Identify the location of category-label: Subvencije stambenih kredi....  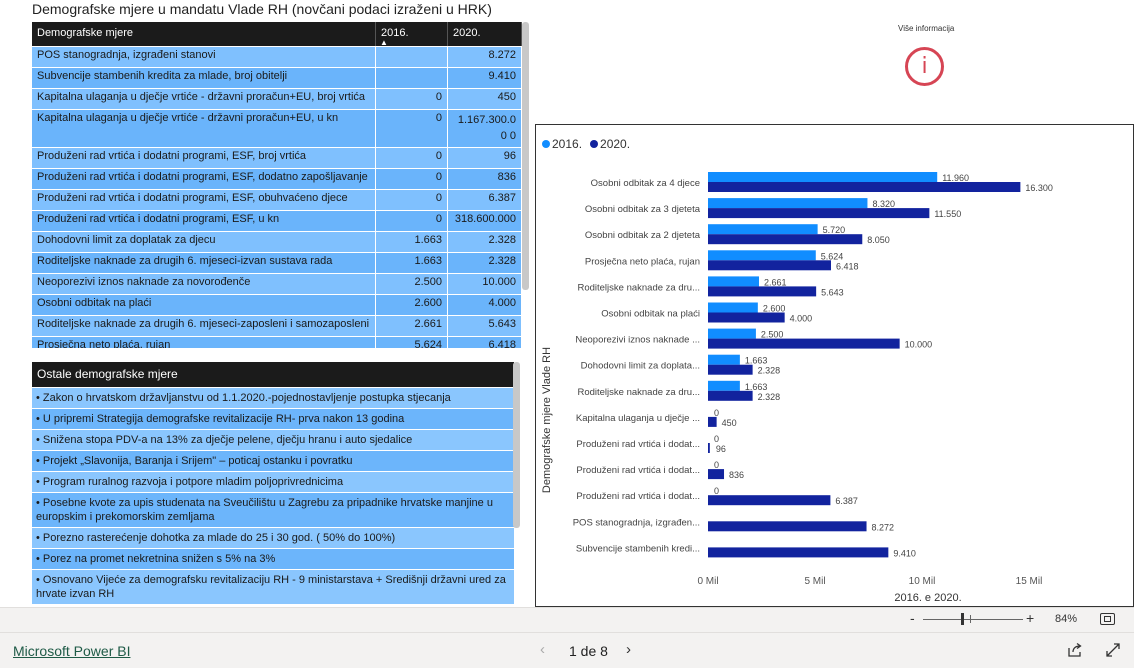
(638, 548).